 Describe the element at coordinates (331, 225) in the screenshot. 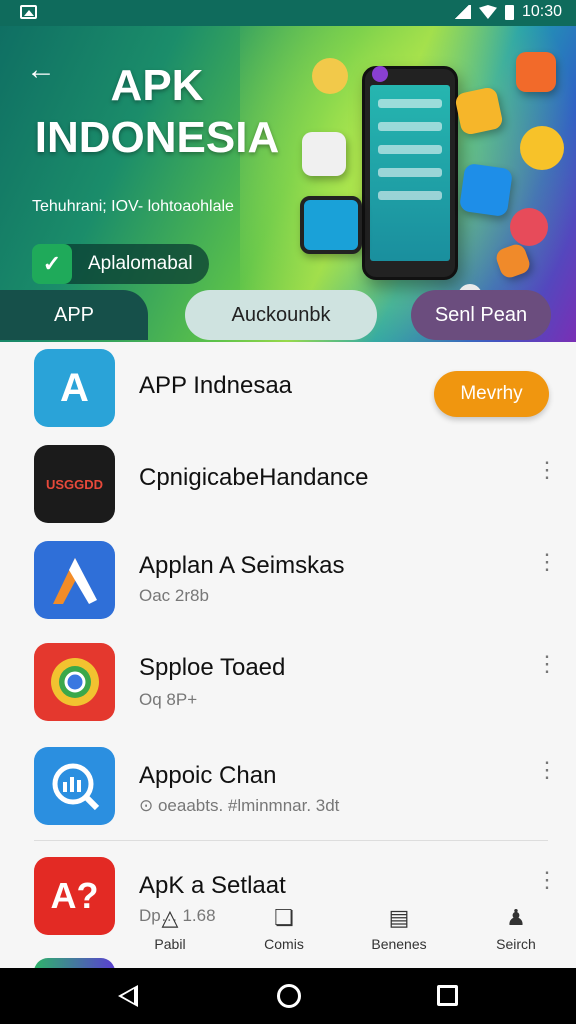

I see `tablet-illustration` at that location.